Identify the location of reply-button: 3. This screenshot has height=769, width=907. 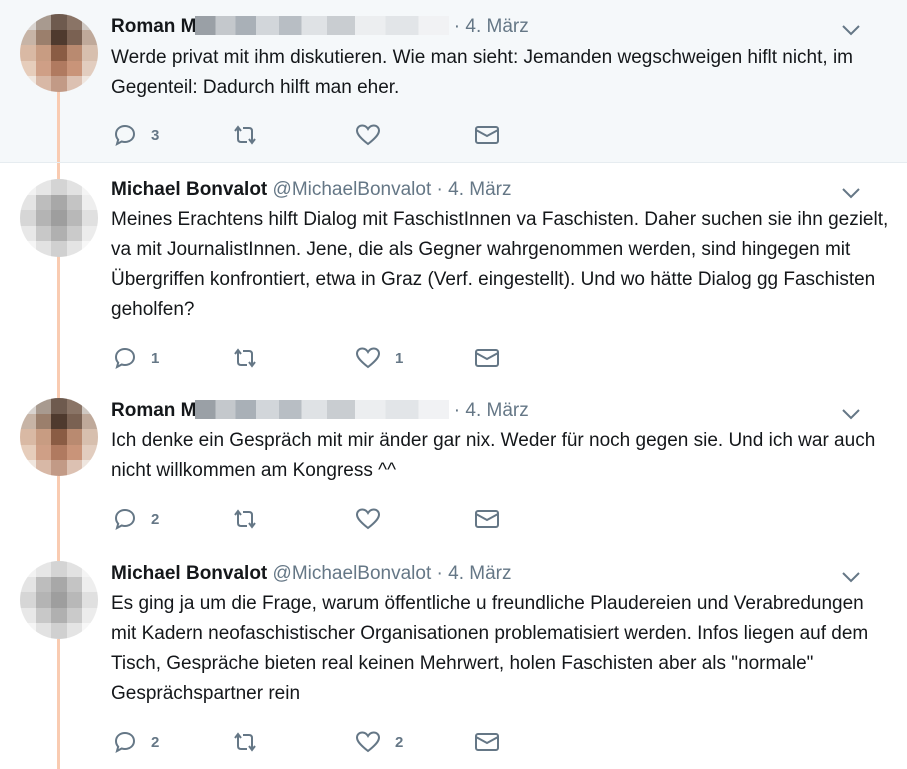
(136, 135).